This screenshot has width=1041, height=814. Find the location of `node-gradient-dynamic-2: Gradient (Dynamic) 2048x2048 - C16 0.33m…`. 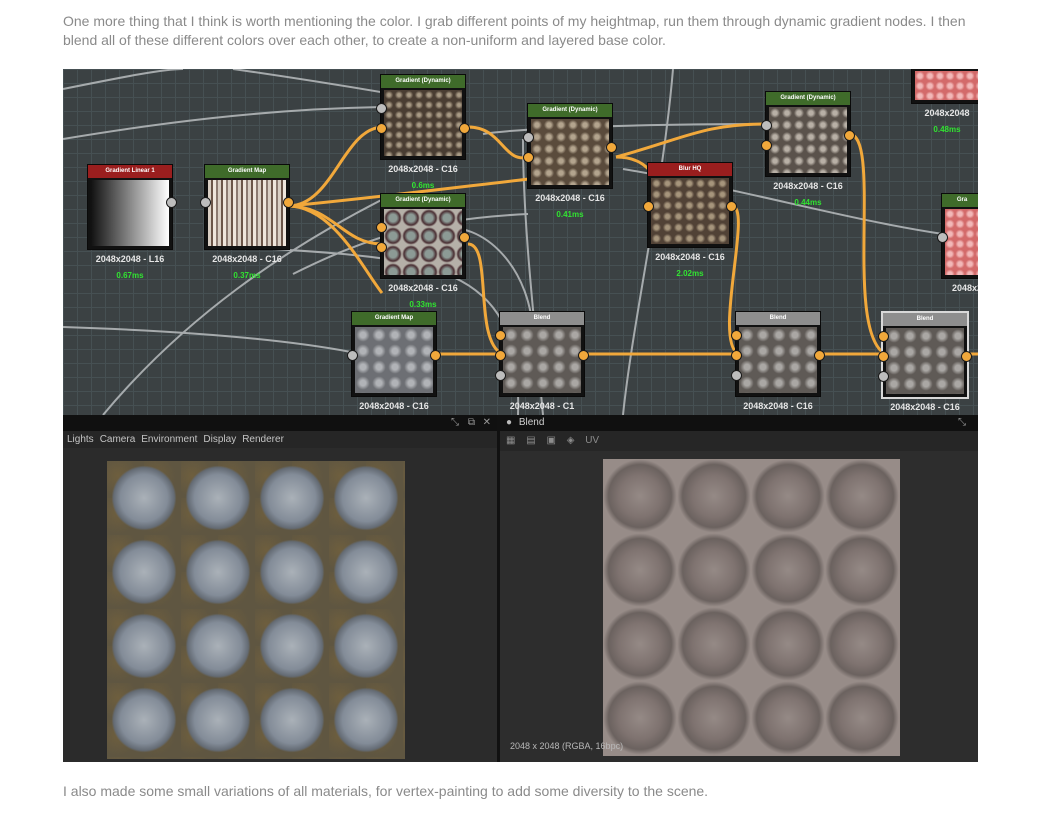

node-gradient-dynamic-2: Gradient (Dynamic) 2048x2048 - C16 0.33m… is located at coordinates (423, 251).